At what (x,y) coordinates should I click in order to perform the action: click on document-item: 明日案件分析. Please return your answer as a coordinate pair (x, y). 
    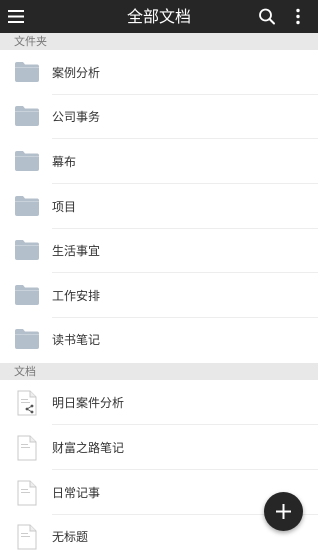
    Looking at the image, I should click on (159, 403).